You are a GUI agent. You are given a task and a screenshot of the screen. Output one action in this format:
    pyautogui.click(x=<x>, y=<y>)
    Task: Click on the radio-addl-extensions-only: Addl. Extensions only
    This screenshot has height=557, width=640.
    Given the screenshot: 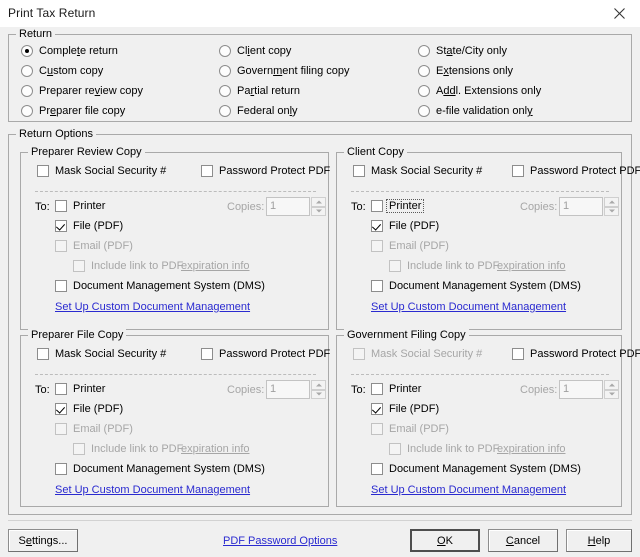 What is the action you would take?
    pyautogui.click(x=479, y=91)
    